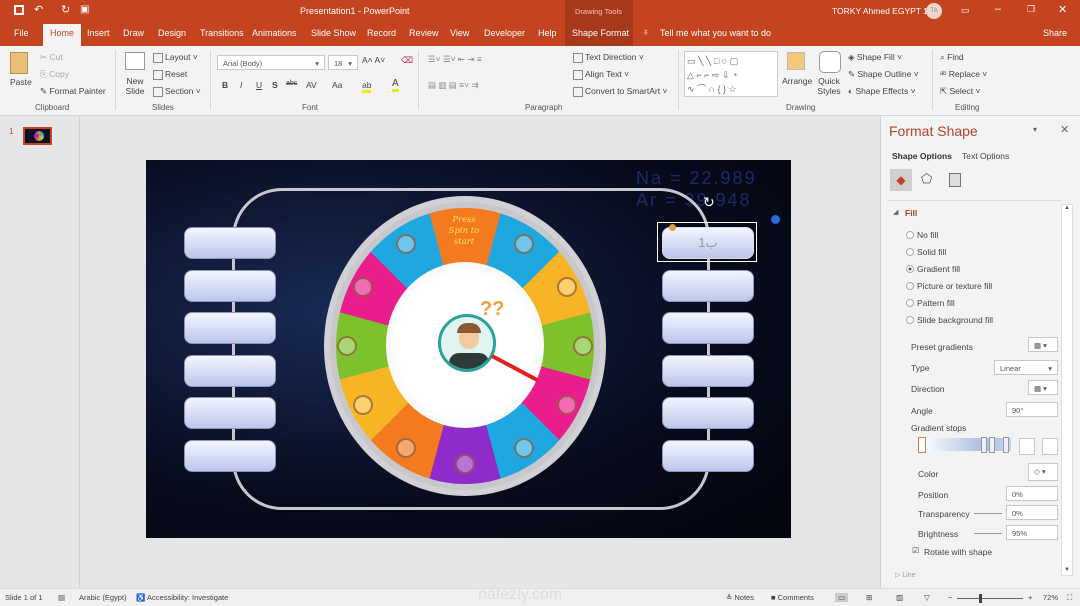 Image resolution: width=1080 pixels, height=606 pixels. I want to click on change-case-button: Aa, so click(337, 85).